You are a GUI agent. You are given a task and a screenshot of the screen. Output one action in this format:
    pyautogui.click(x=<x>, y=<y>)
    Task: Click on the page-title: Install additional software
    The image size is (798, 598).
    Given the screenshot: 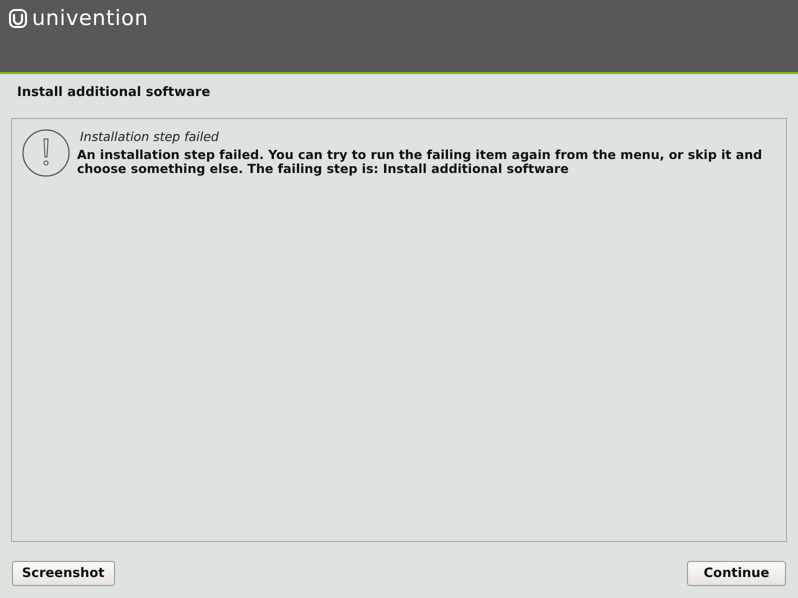 What is the action you would take?
    pyautogui.click(x=114, y=93)
    